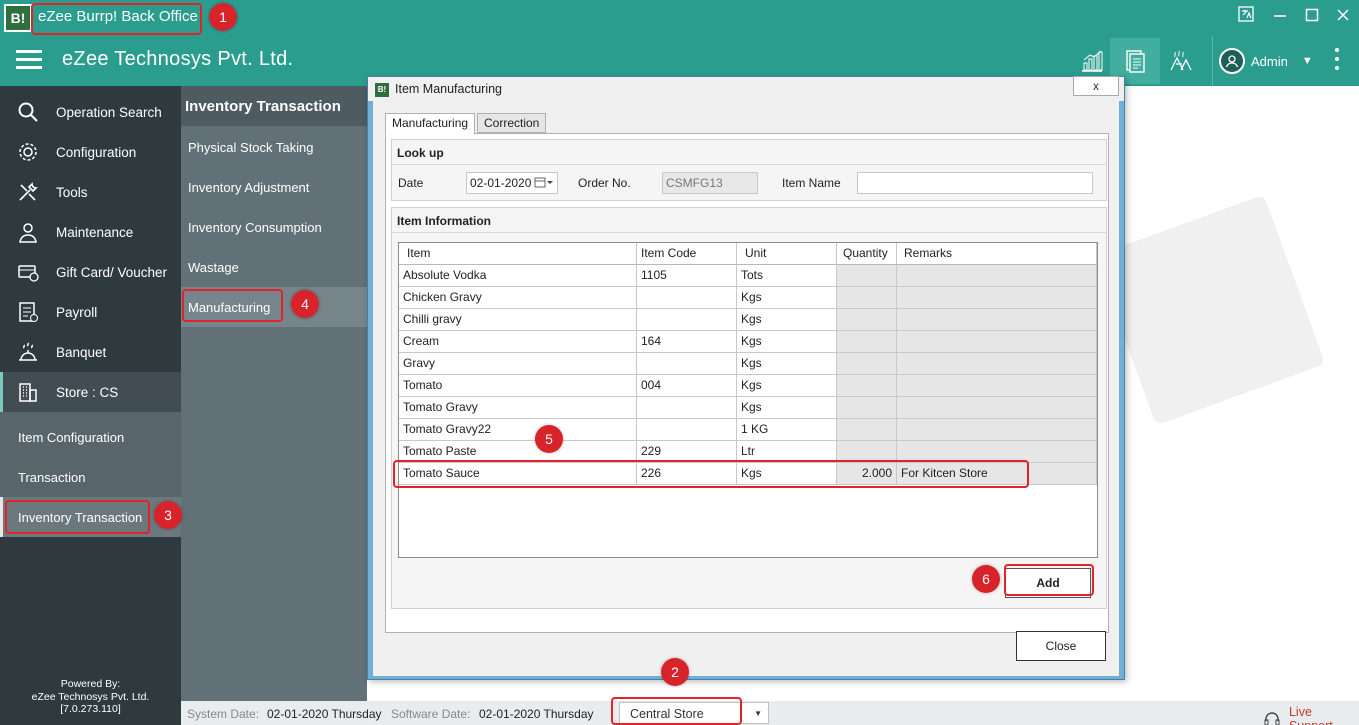 The width and height of the screenshot is (1359, 725). Describe the element at coordinates (1246, 18) in the screenshot. I see `translate-icon` at that location.